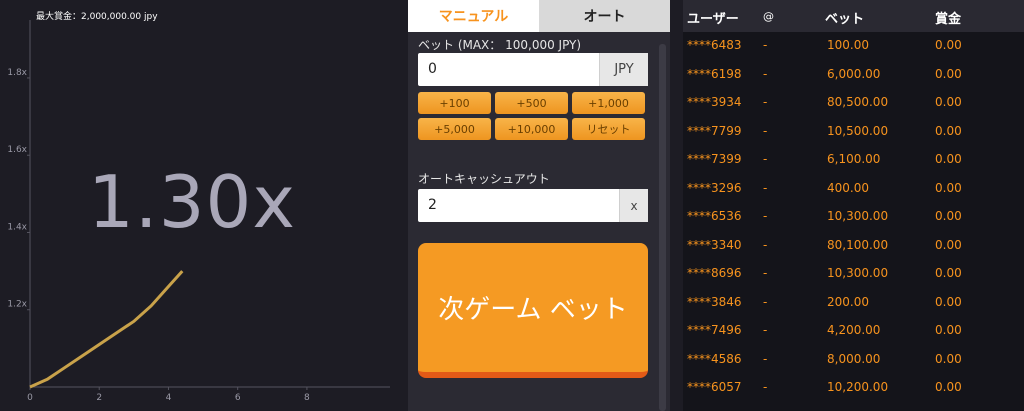  What do you see at coordinates (713, 19) in the screenshot?
I see `column-user: ユーザー` at bounding box center [713, 19].